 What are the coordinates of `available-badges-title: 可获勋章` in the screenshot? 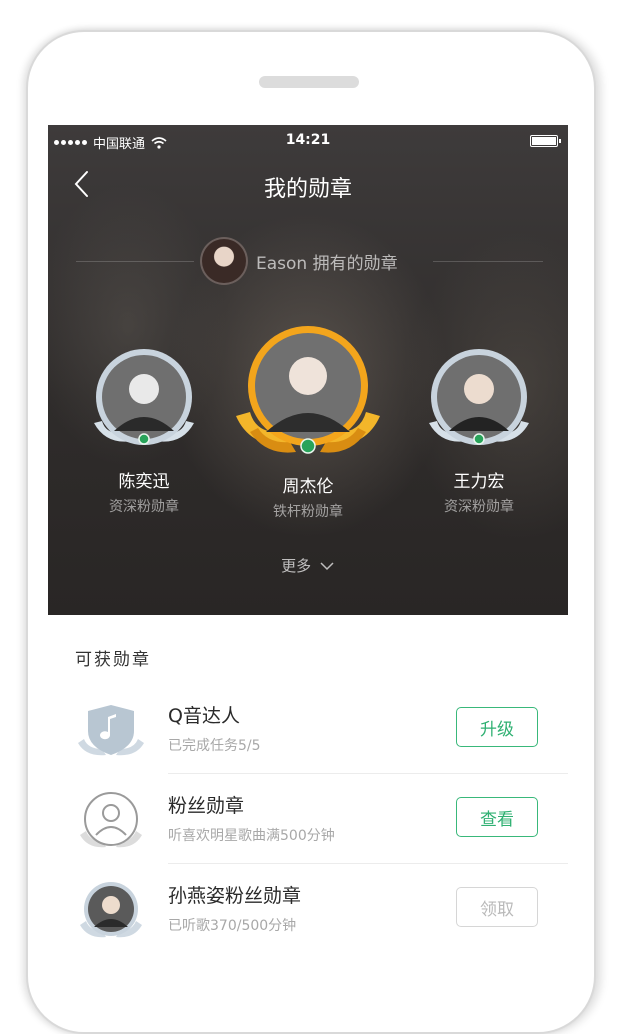 It's located at (113, 660).